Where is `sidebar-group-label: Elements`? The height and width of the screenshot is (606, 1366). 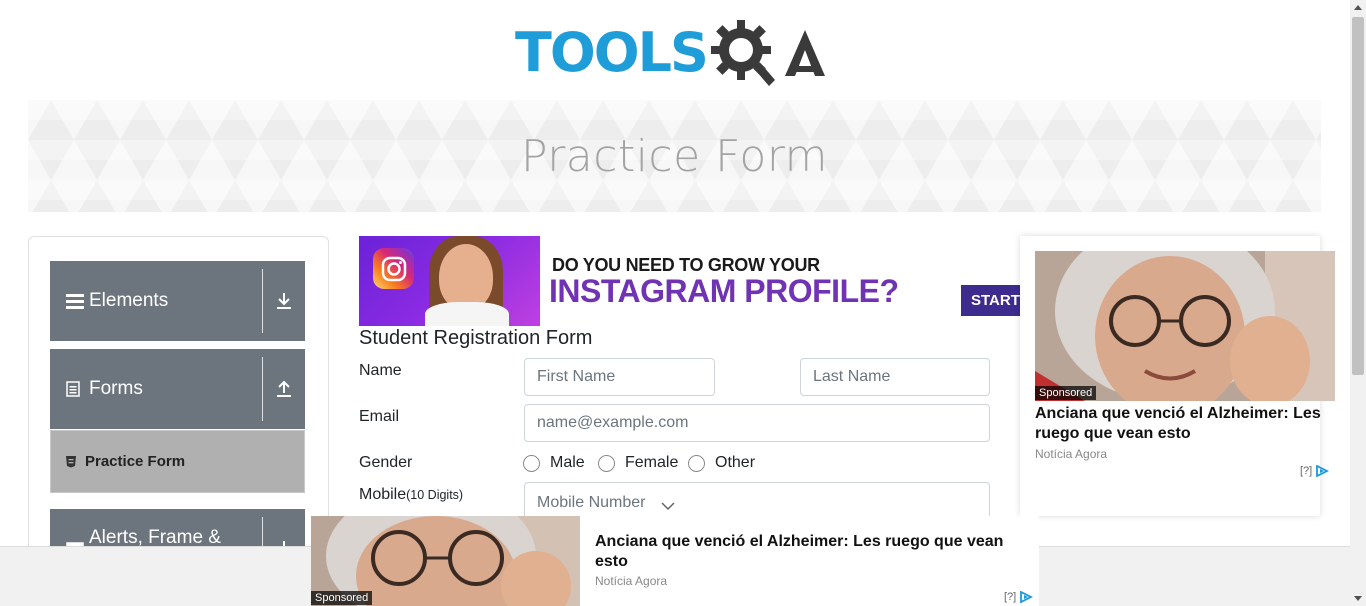 sidebar-group-label: Elements is located at coordinates (129, 300).